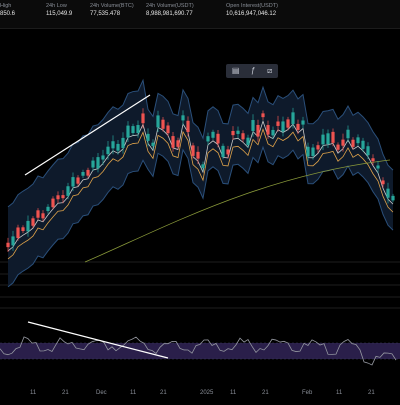 Image resolution: width=400 pixels, height=405 pixels. What do you see at coordinates (7, 10) in the screenshot?
I see `stat-high: High 850.6` at bounding box center [7, 10].